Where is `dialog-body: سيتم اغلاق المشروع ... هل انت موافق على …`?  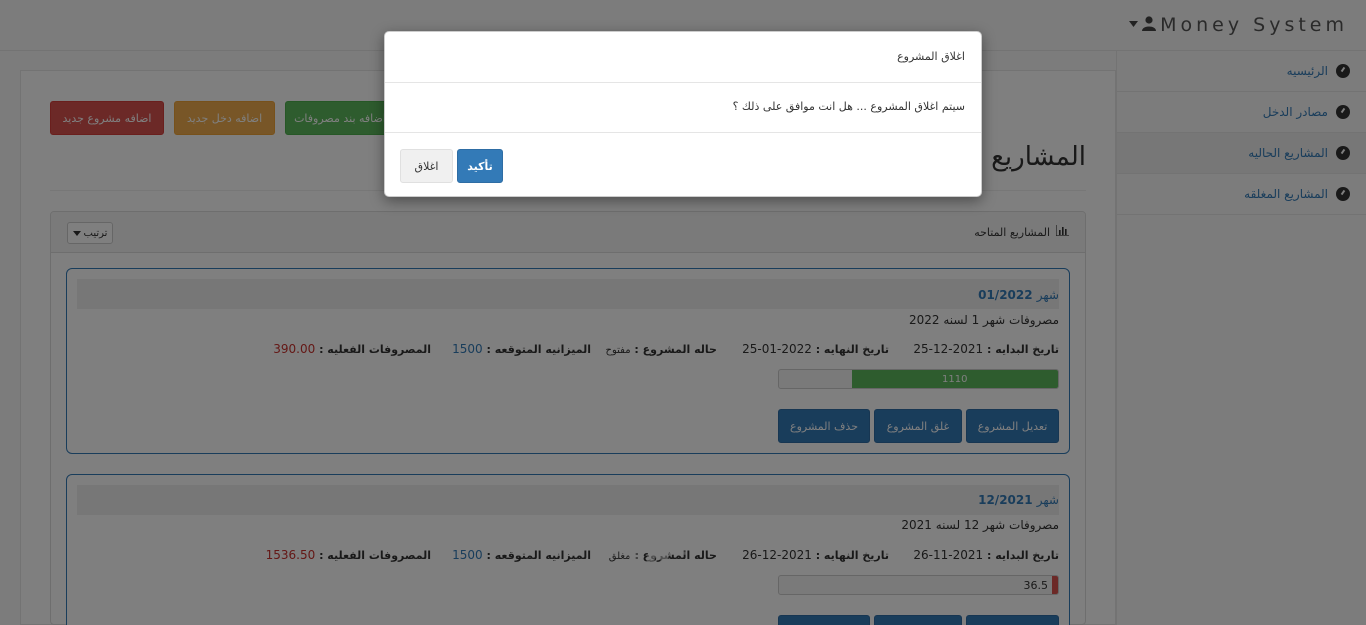 dialog-body: سيتم اغلاق المشروع ... هل انت موافق على … is located at coordinates (683, 108).